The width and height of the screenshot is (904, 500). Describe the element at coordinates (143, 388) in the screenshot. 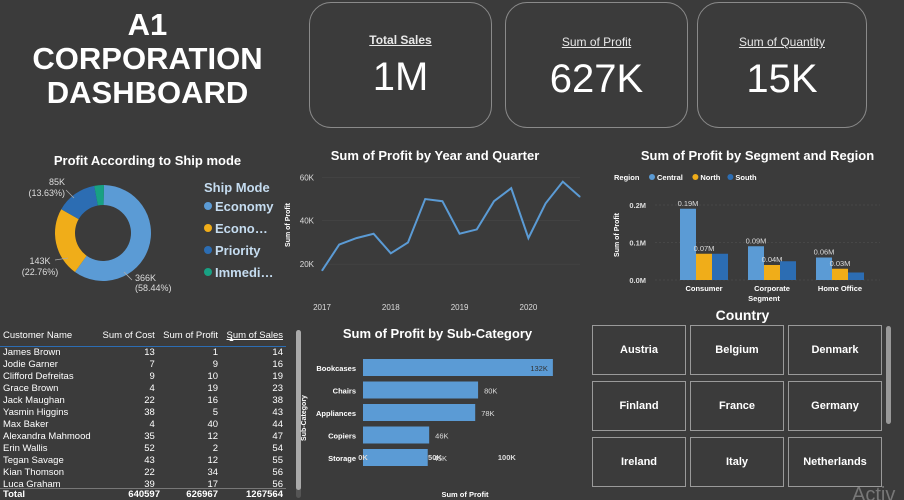

I see `table-row: Grace Brown 4 19 23` at that location.